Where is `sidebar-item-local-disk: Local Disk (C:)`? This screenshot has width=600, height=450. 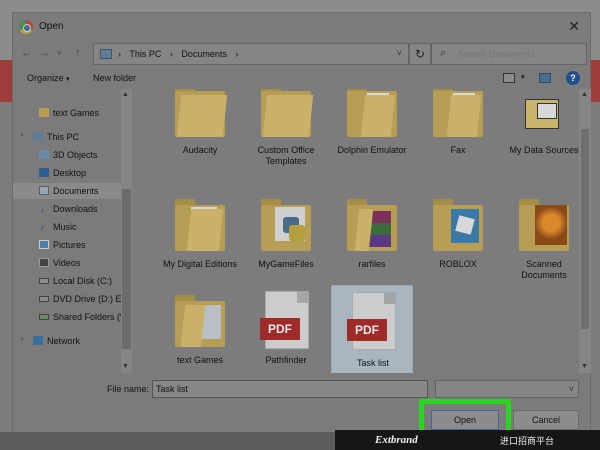 sidebar-item-local-disk: Local Disk (C:) is located at coordinates (67, 281).